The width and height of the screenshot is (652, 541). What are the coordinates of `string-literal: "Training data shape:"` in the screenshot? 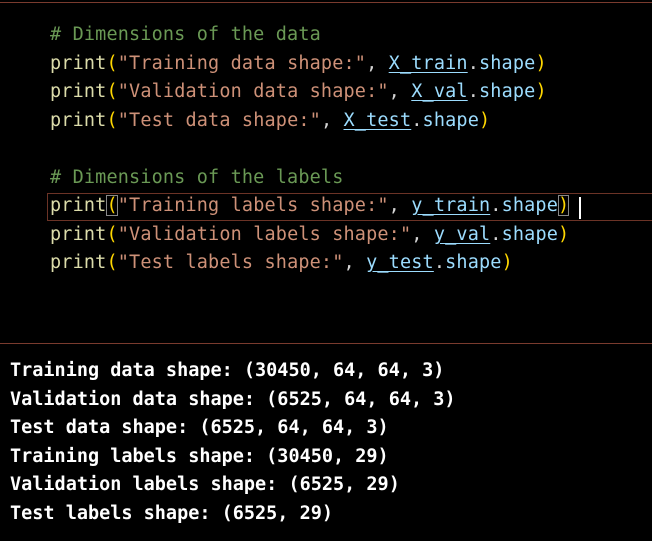 It's located at (242, 63).